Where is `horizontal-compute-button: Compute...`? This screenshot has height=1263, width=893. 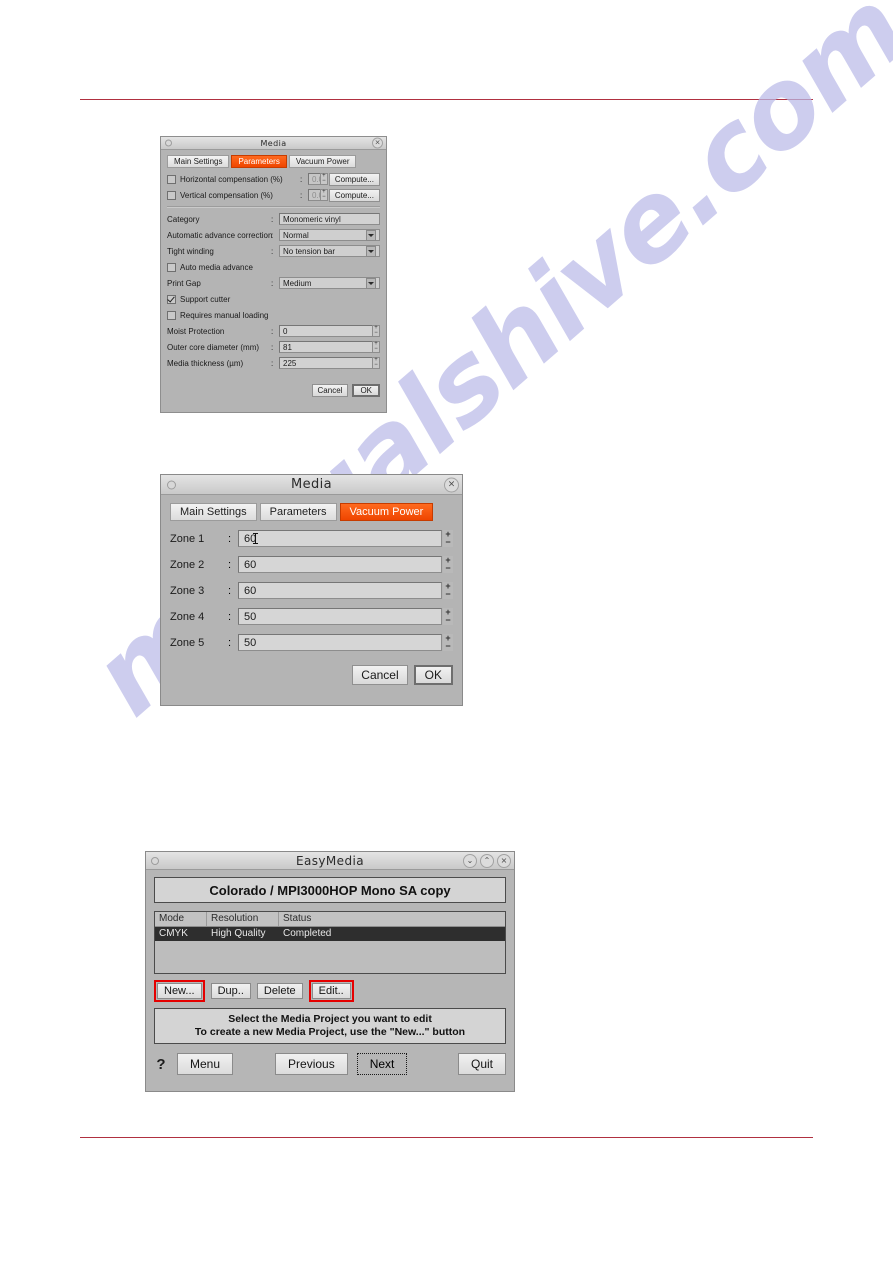 horizontal-compute-button: Compute... is located at coordinates (354, 179).